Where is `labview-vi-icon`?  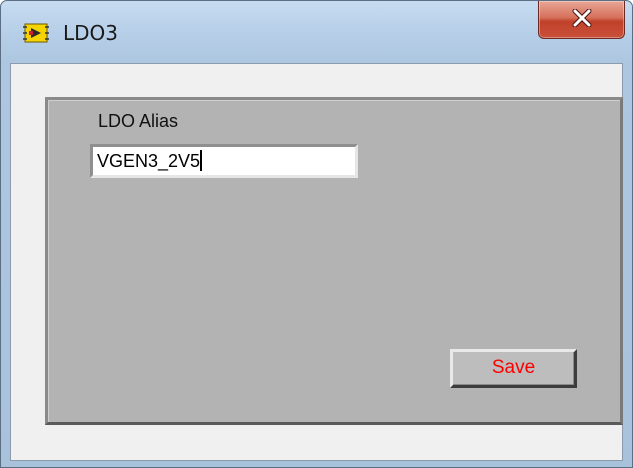
labview-vi-icon is located at coordinates (36, 33).